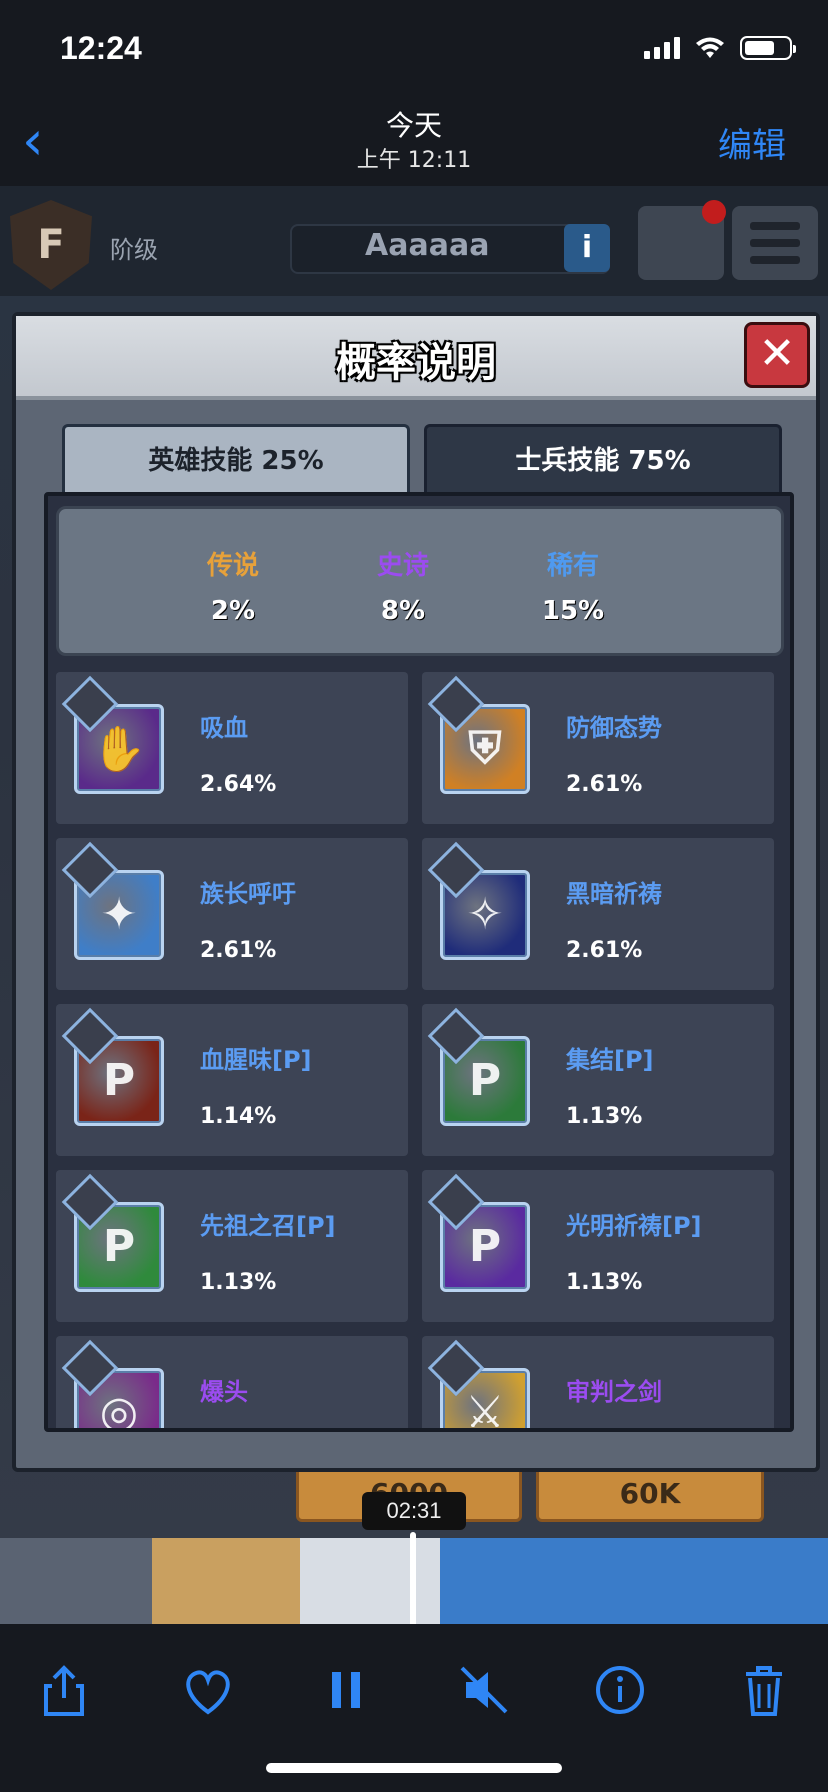 This screenshot has height=1792, width=828. I want to click on video-elapsed-time: 02:31, so click(414, 1511).